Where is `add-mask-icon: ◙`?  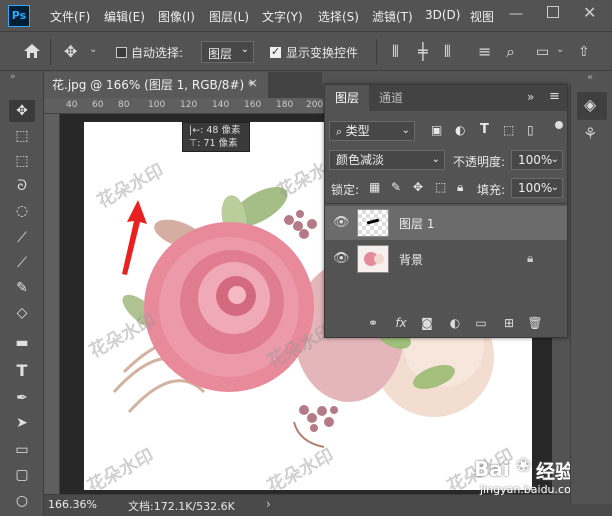 add-mask-icon: ◙ is located at coordinates (427, 323).